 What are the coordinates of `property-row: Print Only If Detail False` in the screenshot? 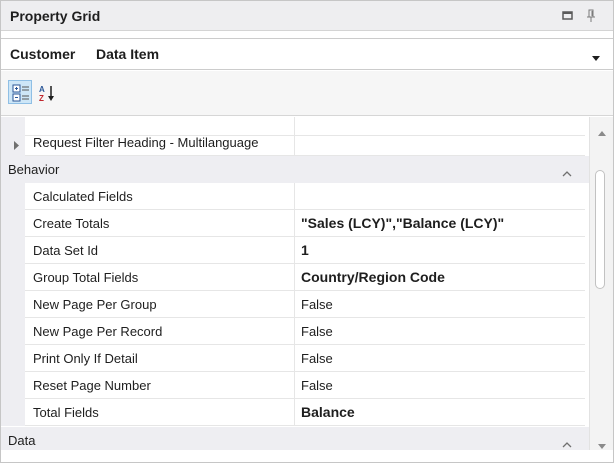 It's located at (295, 358).